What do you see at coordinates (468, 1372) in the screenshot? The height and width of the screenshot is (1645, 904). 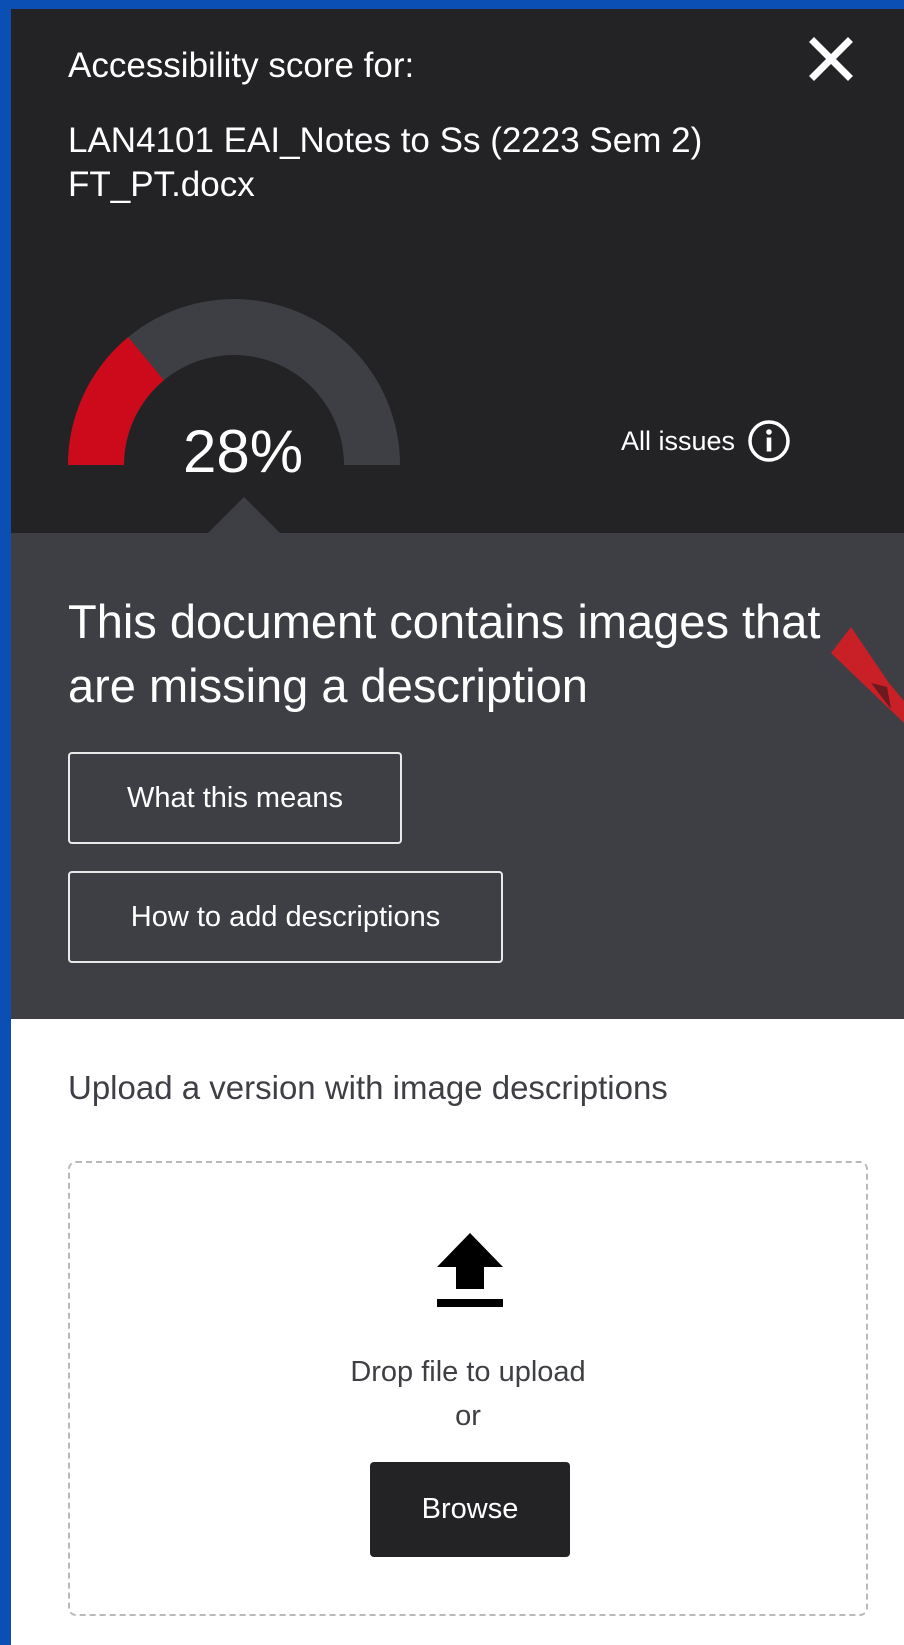 I see `drop-file-text: Drop file to upload` at bounding box center [468, 1372].